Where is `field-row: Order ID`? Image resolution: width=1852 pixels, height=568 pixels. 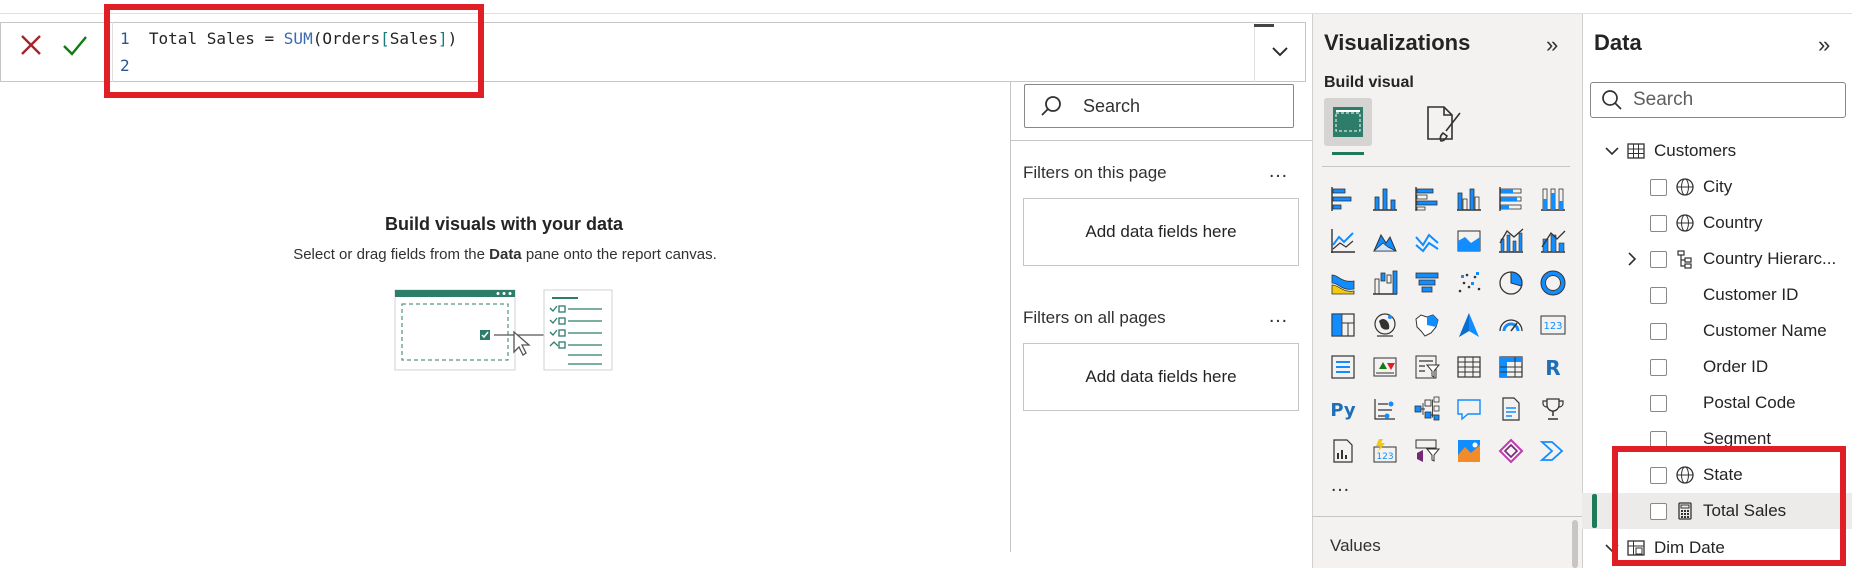 field-row: Order ID is located at coordinates (1717, 367).